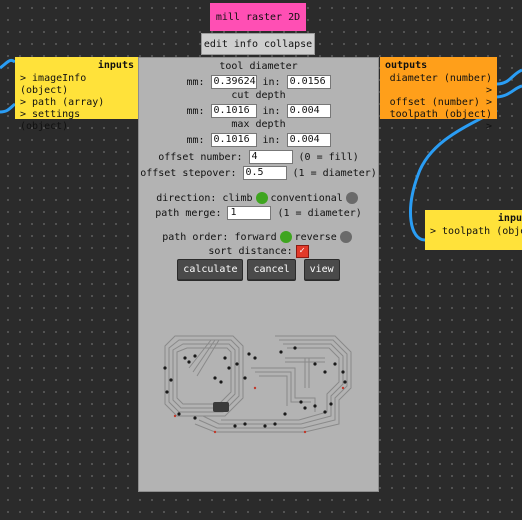 This screenshot has height=520, width=522. What do you see at coordinates (258, 124) in the screenshot?
I see `max-depth-heading: max depth` at bounding box center [258, 124].